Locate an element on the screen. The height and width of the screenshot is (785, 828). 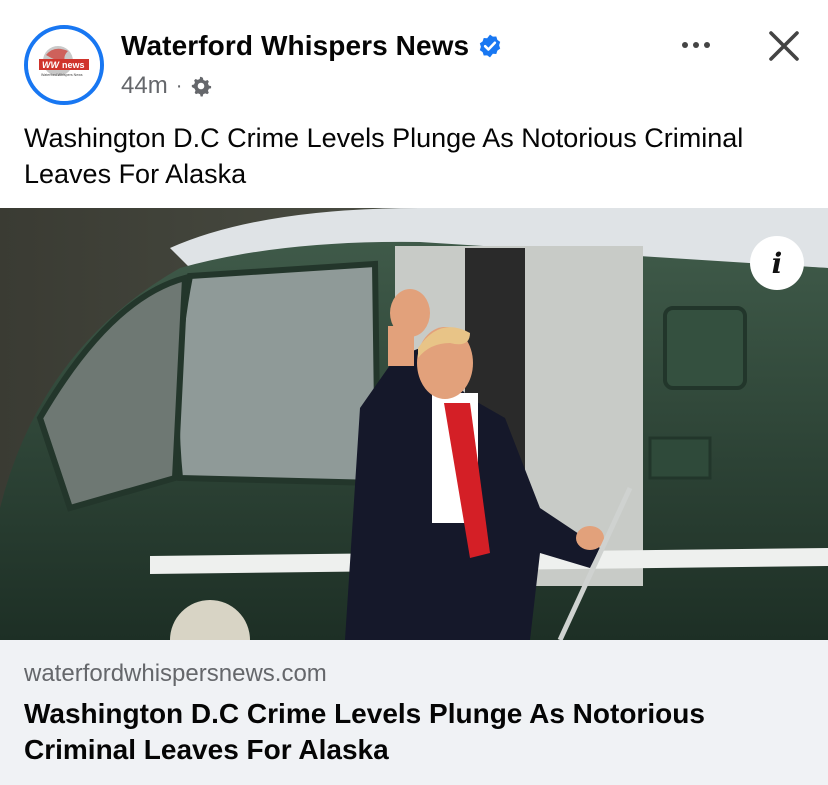
link-domain: waterfordwhispersnews.com is located at coordinates (175, 673).